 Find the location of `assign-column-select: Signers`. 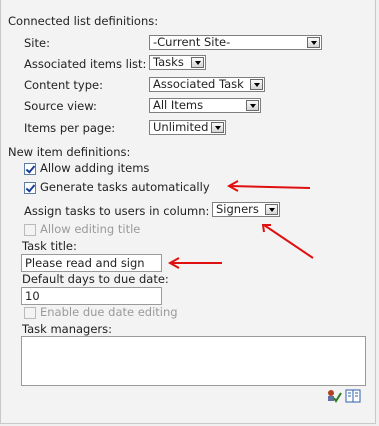

assign-column-select: Signers is located at coordinates (246, 209).